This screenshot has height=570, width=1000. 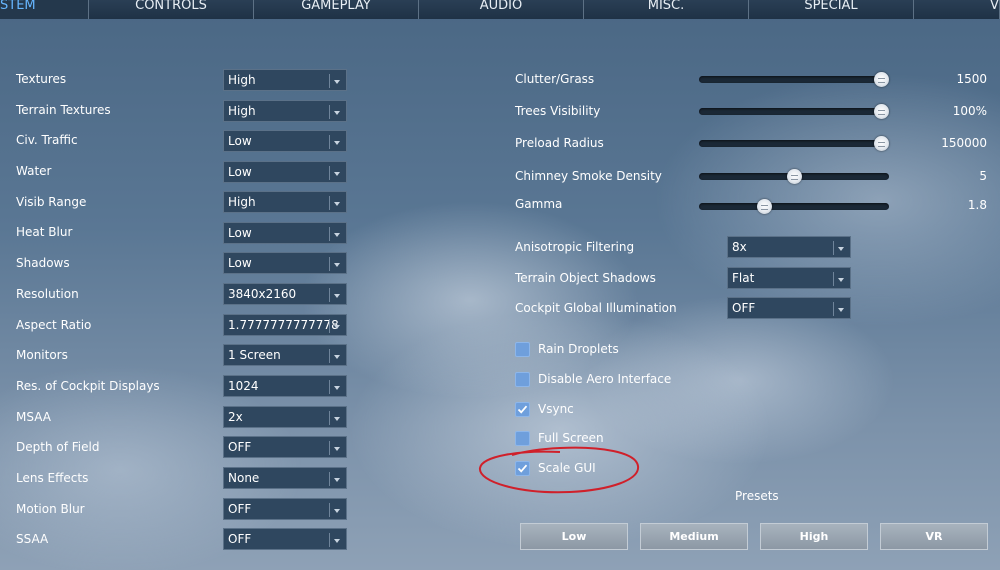 What do you see at coordinates (555, 79) in the screenshot?
I see `slider-label-clutter: Clutter/Grass` at bounding box center [555, 79].